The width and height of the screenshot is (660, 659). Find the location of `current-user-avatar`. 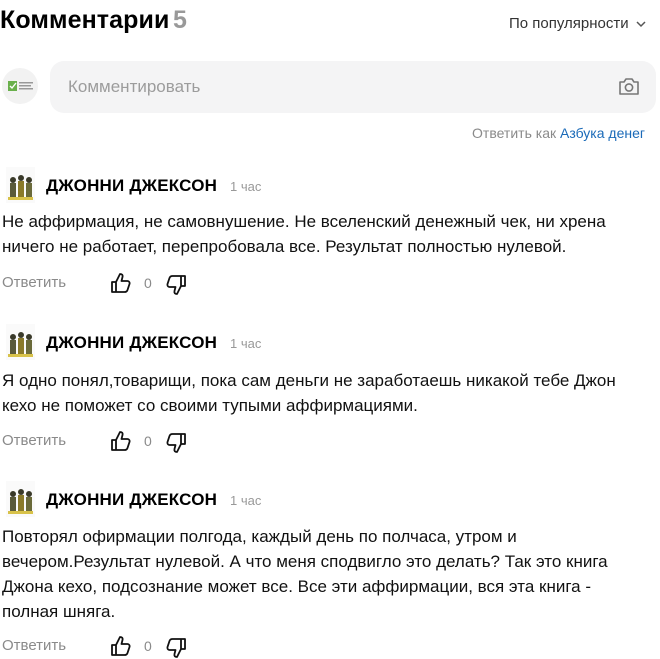

current-user-avatar is located at coordinates (20, 86).